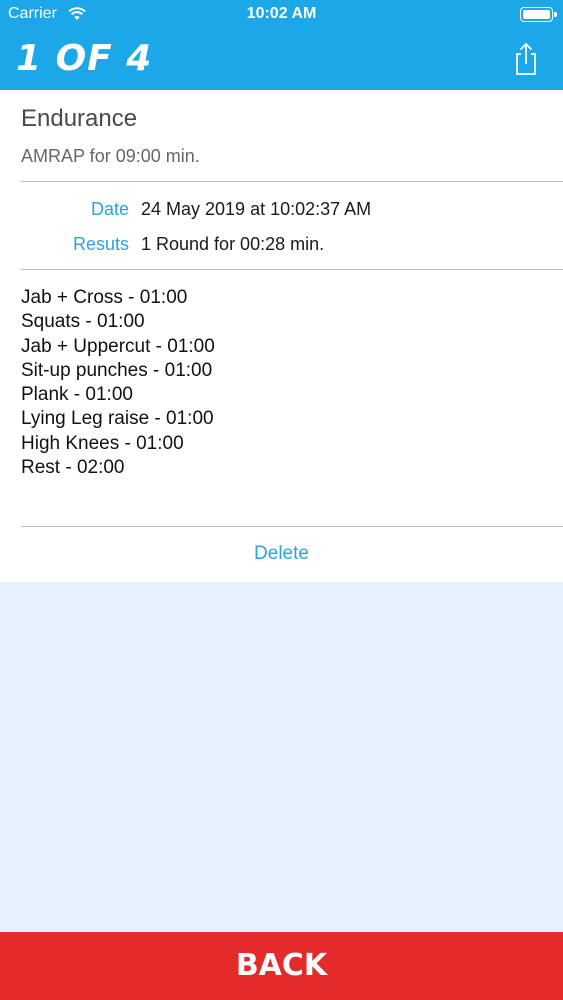 This screenshot has height=1000, width=563. What do you see at coordinates (100, 244) in the screenshot?
I see `results-label: Resuts` at bounding box center [100, 244].